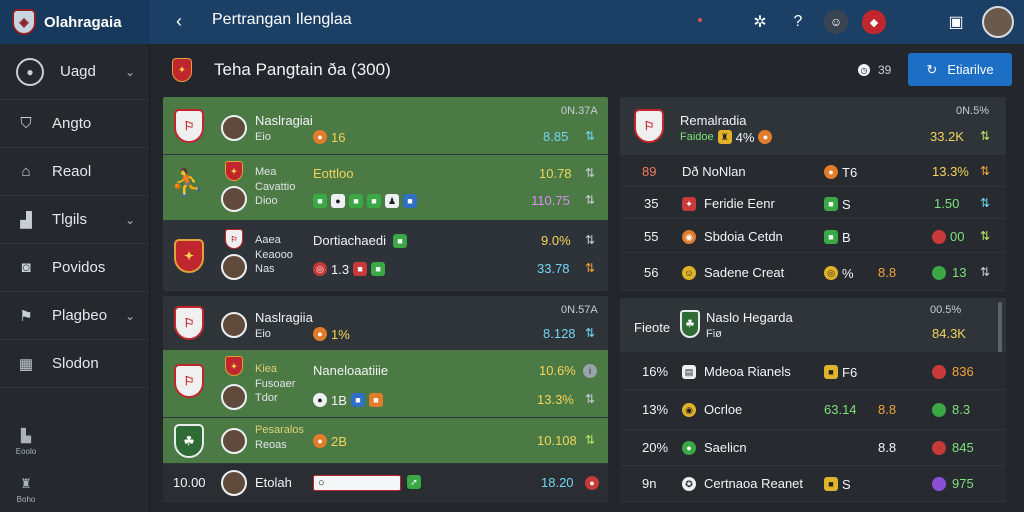 The image size is (1024, 512). I want to click on sidebar-item-reaol: ⌂ Reaol, so click(74, 172).